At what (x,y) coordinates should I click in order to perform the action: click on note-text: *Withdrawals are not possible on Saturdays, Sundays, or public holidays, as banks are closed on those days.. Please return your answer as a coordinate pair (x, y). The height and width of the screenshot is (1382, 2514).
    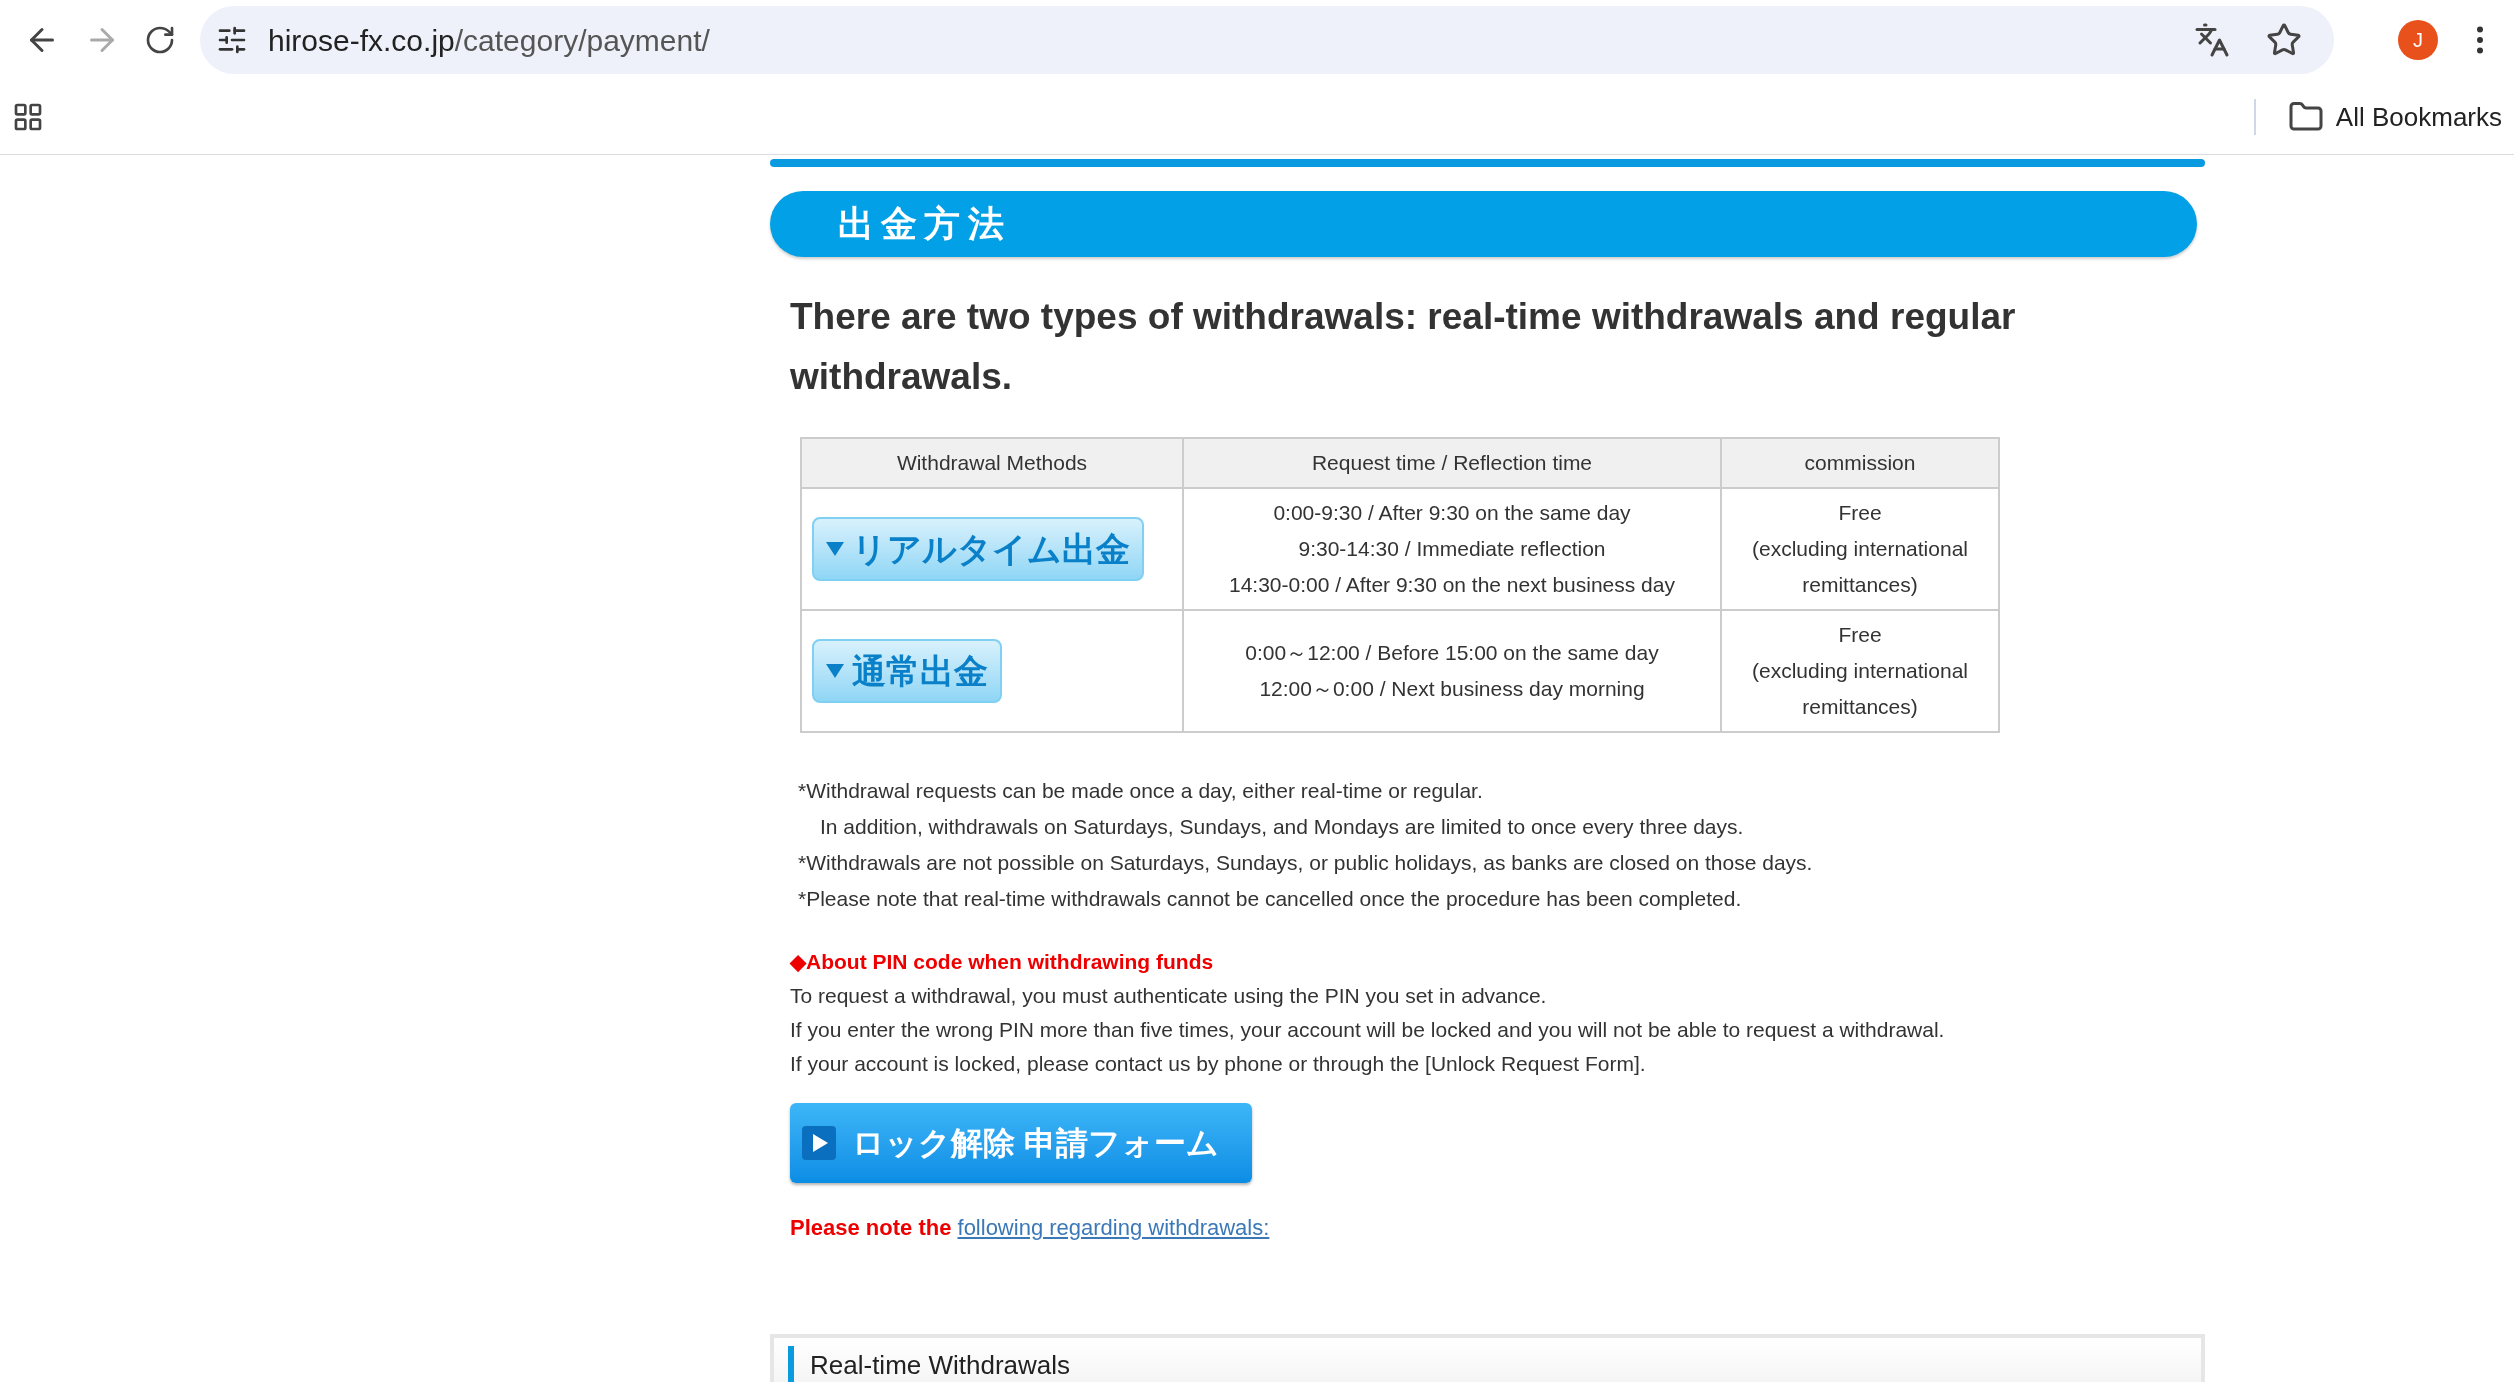
    Looking at the image, I should click on (1306, 863).